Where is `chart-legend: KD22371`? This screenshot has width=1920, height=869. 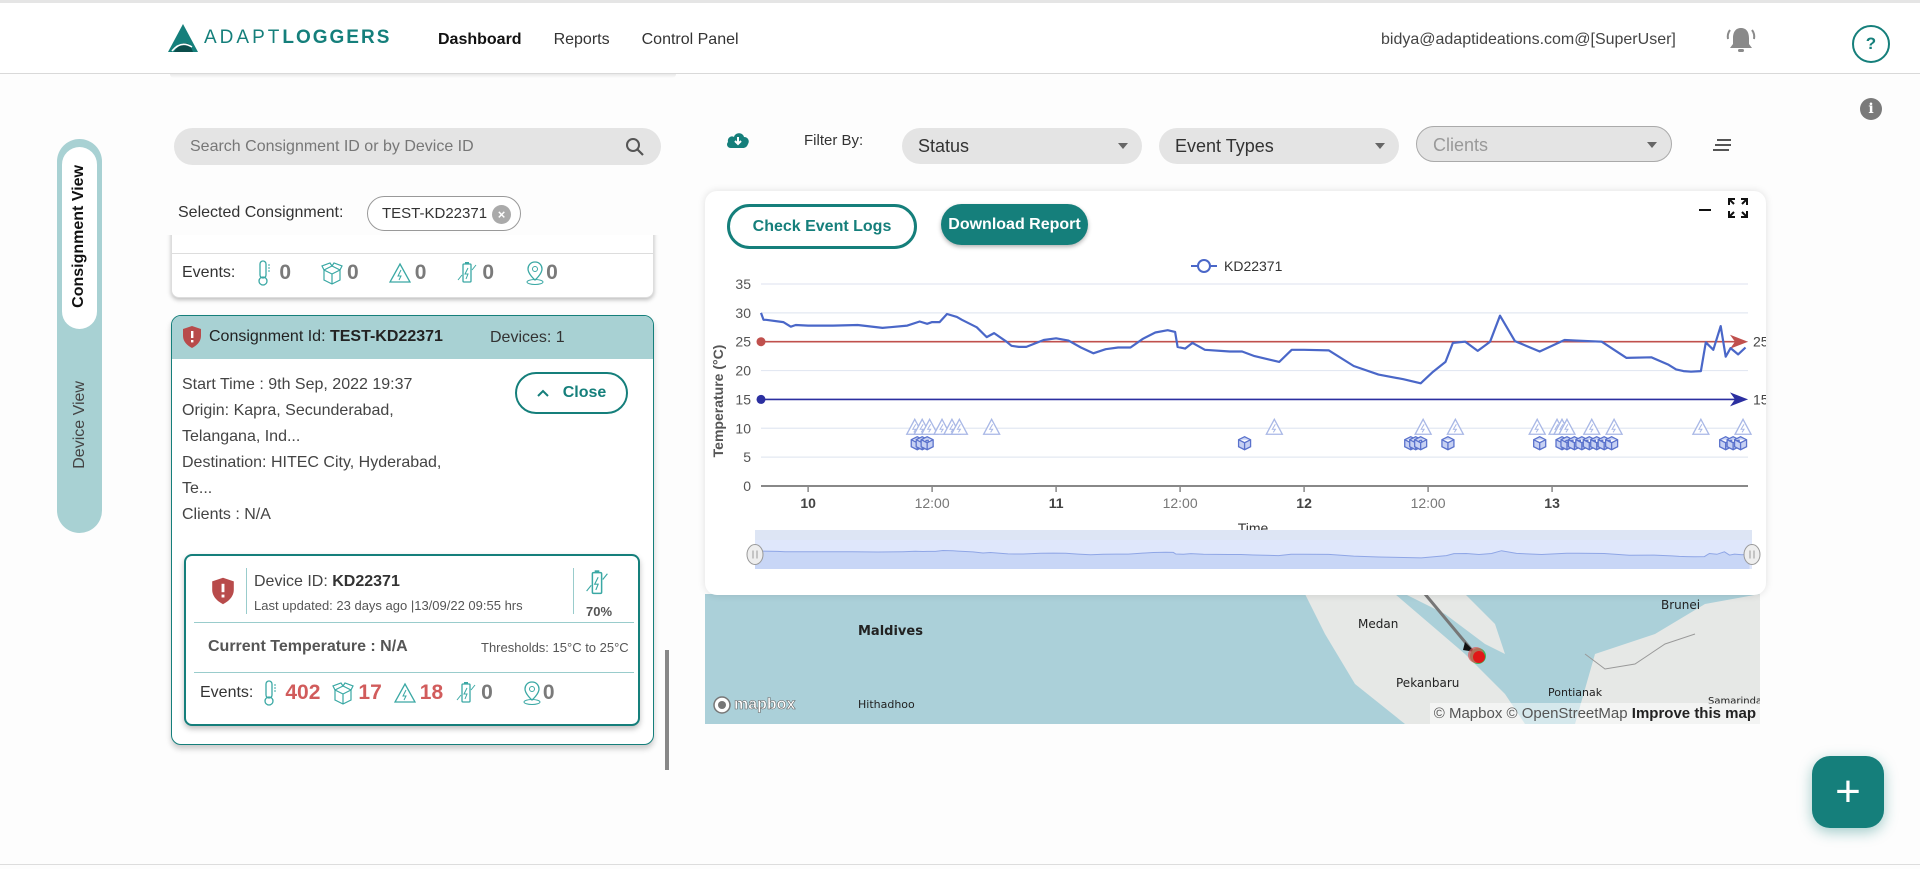
chart-legend: KD22371 is located at coordinates (1237, 266).